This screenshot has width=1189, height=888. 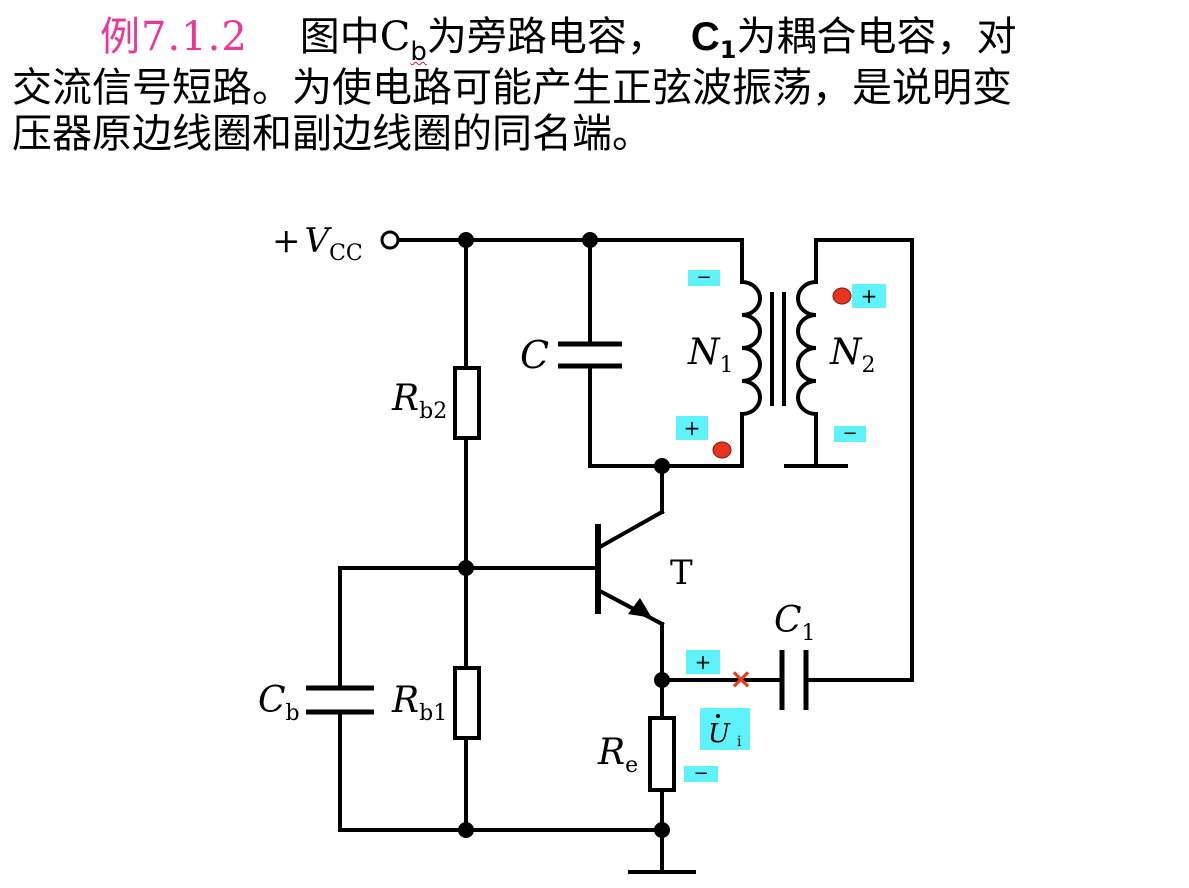 What do you see at coordinates (751, 348) in the screenshot?
I see `coil-n1-symbol` at bounding box center [751, 348].